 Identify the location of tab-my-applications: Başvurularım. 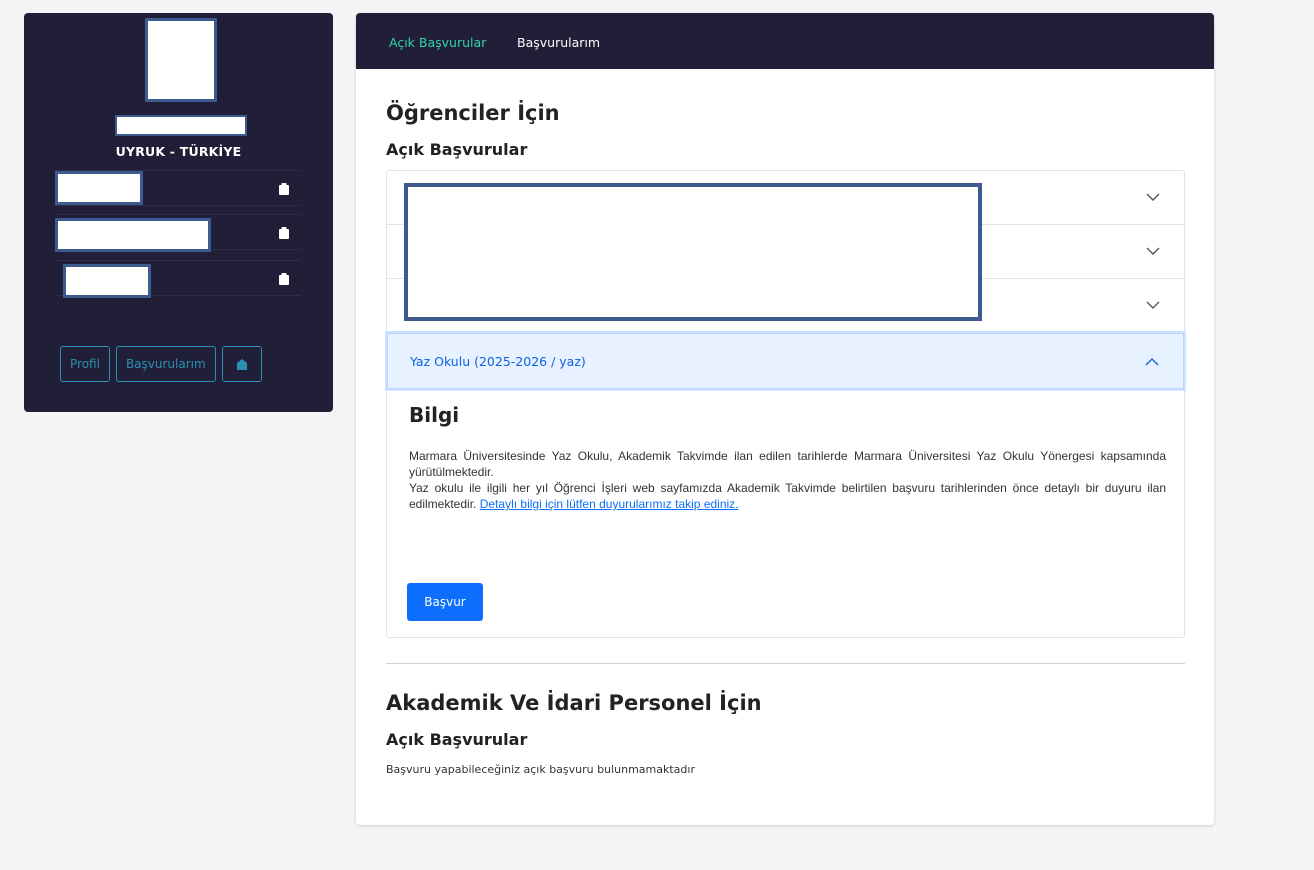
(558, 42).